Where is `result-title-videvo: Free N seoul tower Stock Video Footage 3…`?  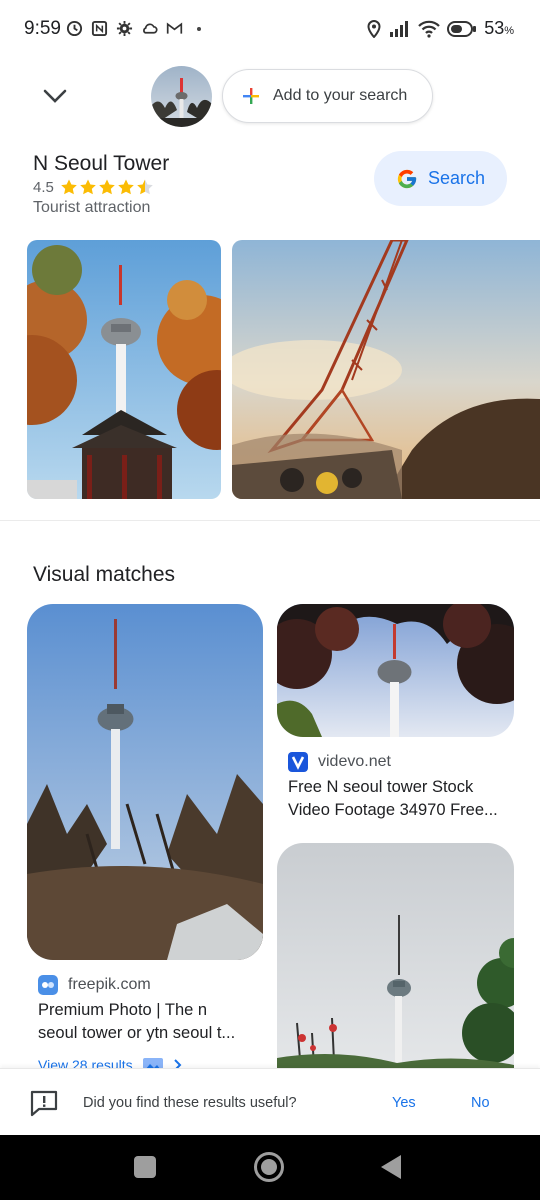
result-title-videvo: Free N seoul tower Stock Video Footage 3… is located at coordinates (393, 799).